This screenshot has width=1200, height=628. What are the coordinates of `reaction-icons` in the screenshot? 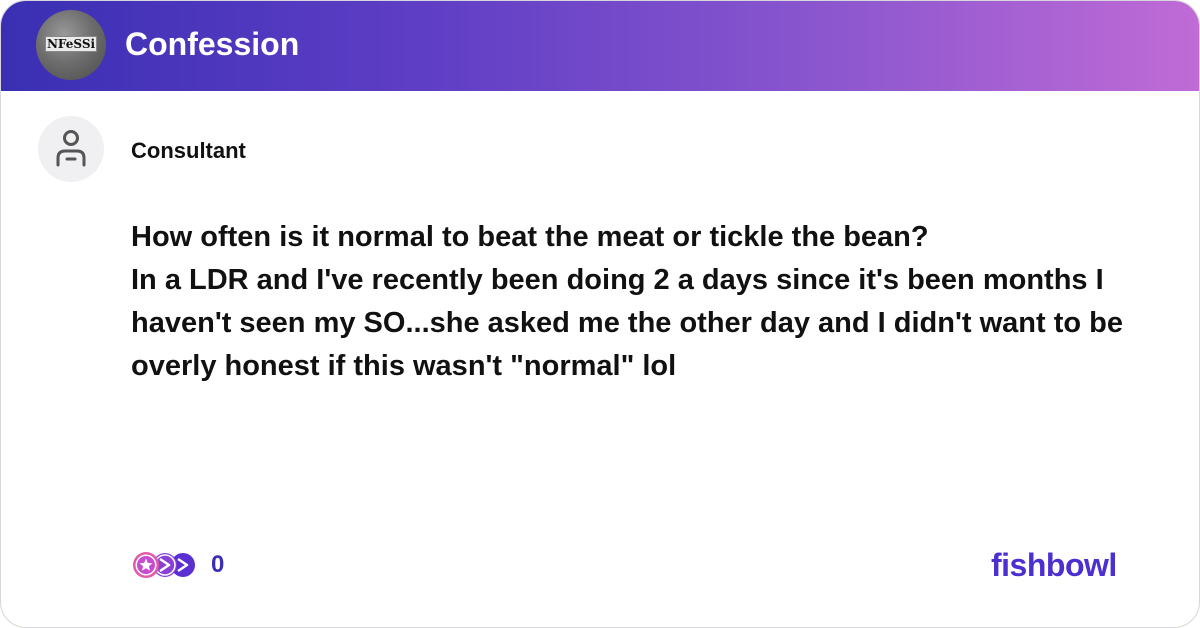 It's located at (166, 565).